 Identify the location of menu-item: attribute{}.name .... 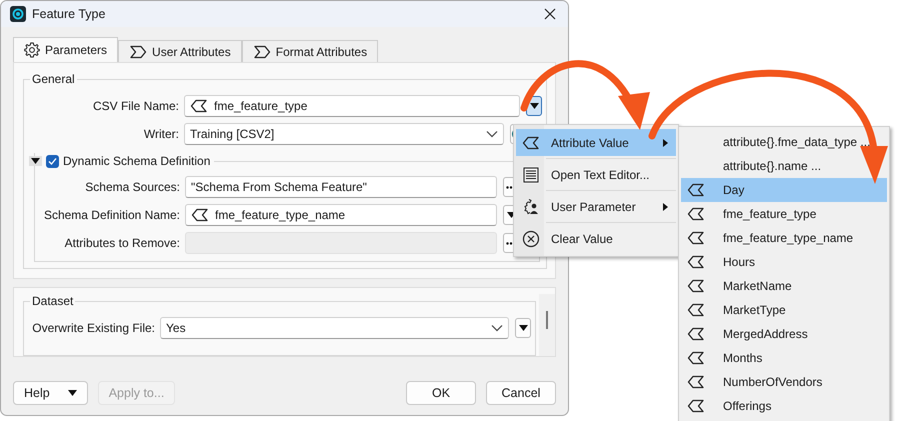
(784, 166).